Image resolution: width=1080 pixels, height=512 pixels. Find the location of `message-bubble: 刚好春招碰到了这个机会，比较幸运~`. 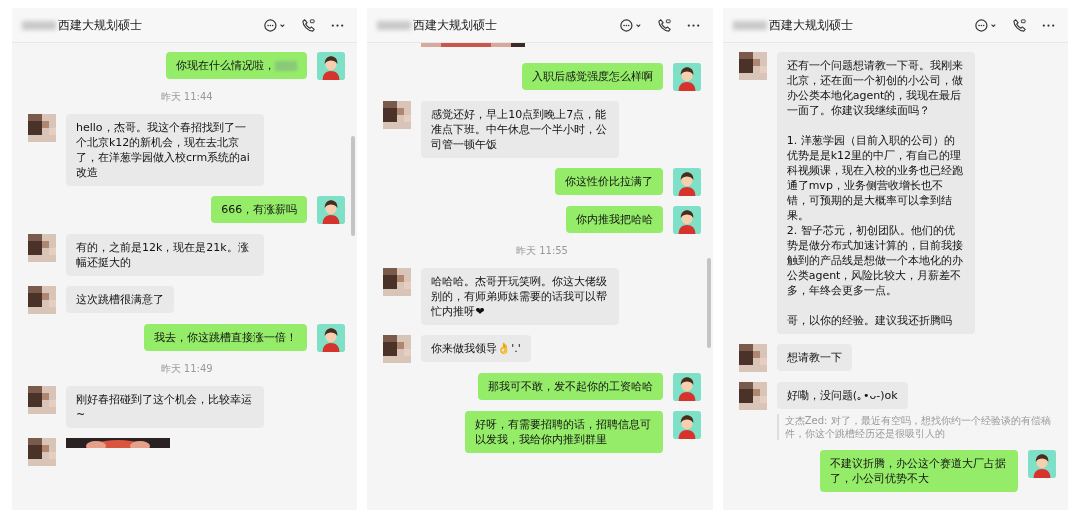

message-bubble: 刚好春招碰到了这个机会，比较幸运~ is located at coordinates (165, 407).